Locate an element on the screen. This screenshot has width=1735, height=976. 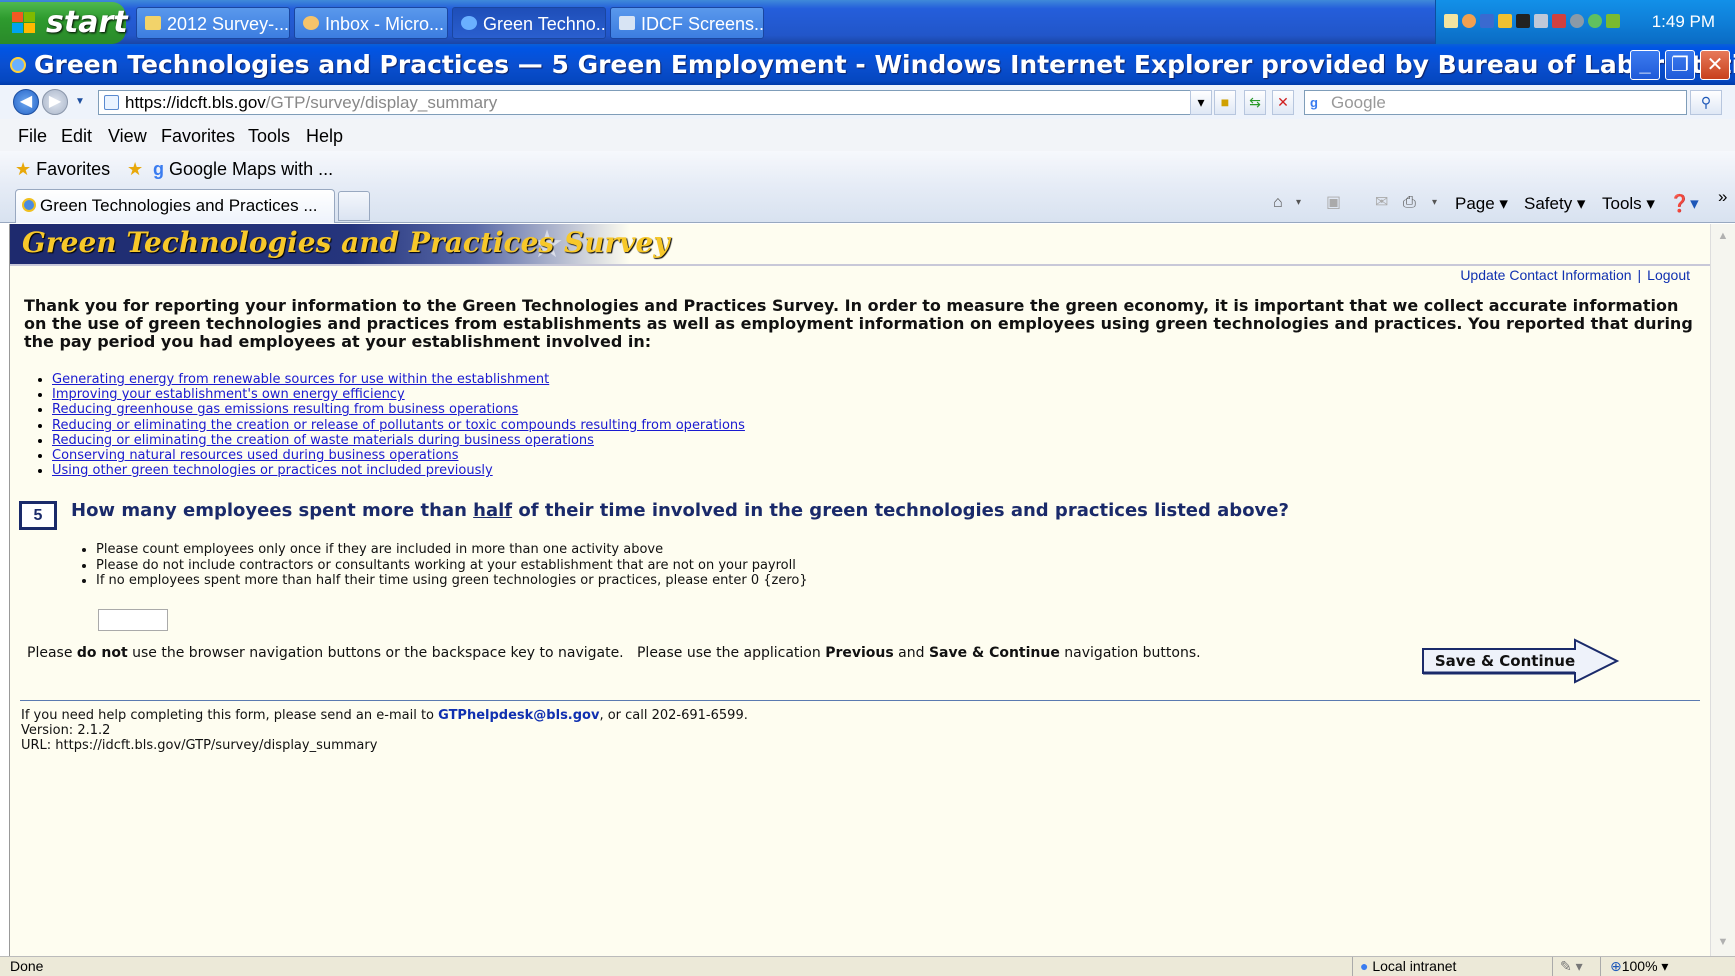
home-icon: ⌂ is located at coordinates (1282, 203).